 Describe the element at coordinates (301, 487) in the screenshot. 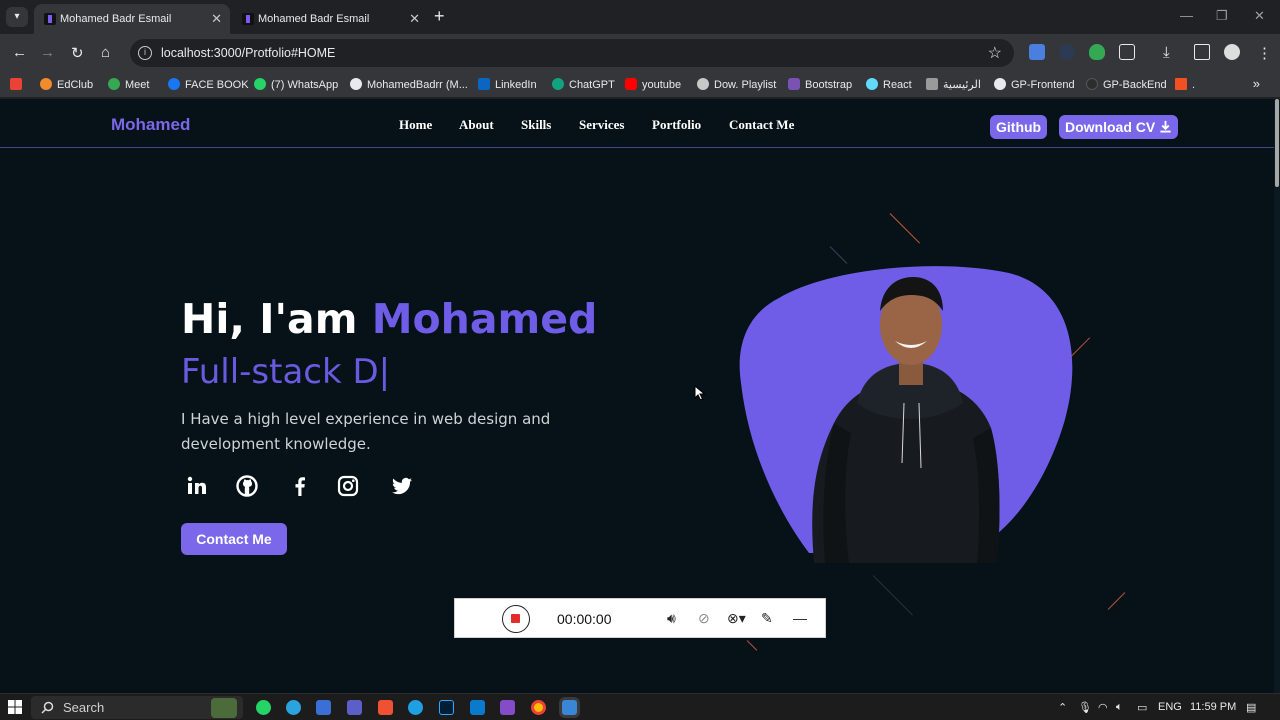

I see `facebook-icon` at that location.